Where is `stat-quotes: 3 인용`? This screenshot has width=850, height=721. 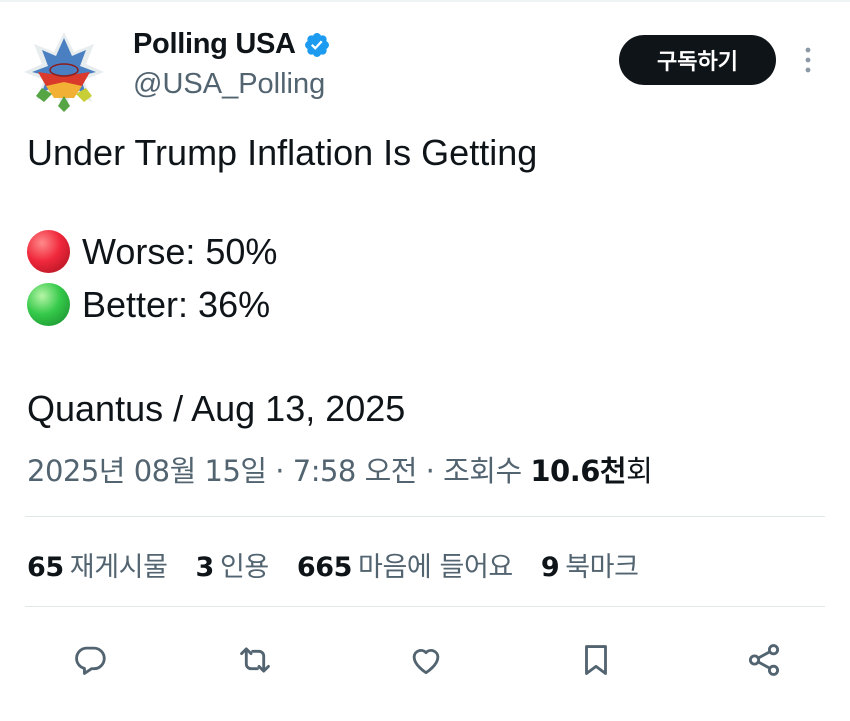
stat-quotes: 3 인용 is located at coordinates (233, 564).